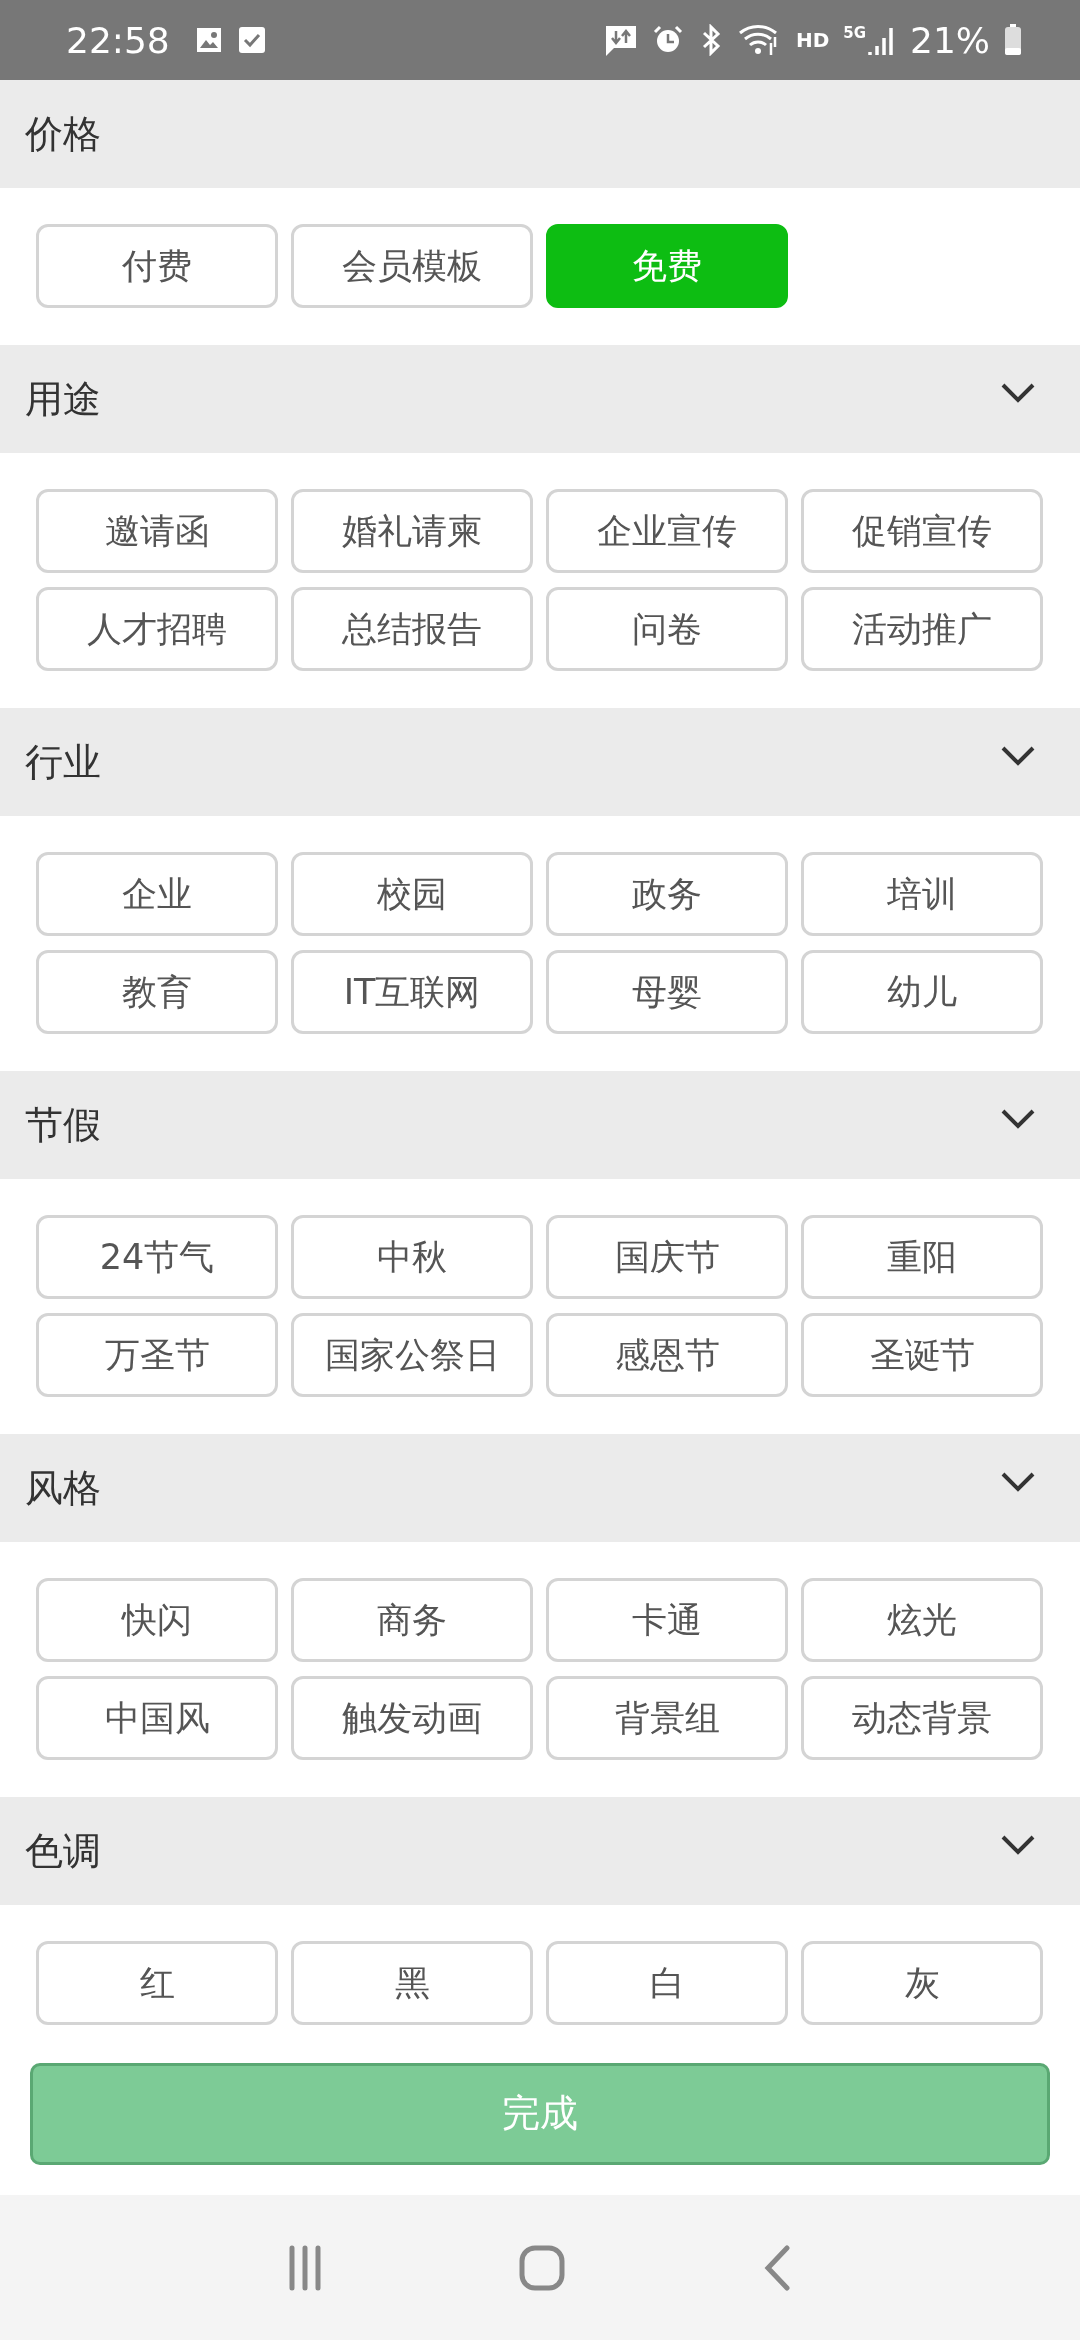  Describe the element at coordinates (540, 762) in the screenshot. I see `section-header: 行业` at that location.